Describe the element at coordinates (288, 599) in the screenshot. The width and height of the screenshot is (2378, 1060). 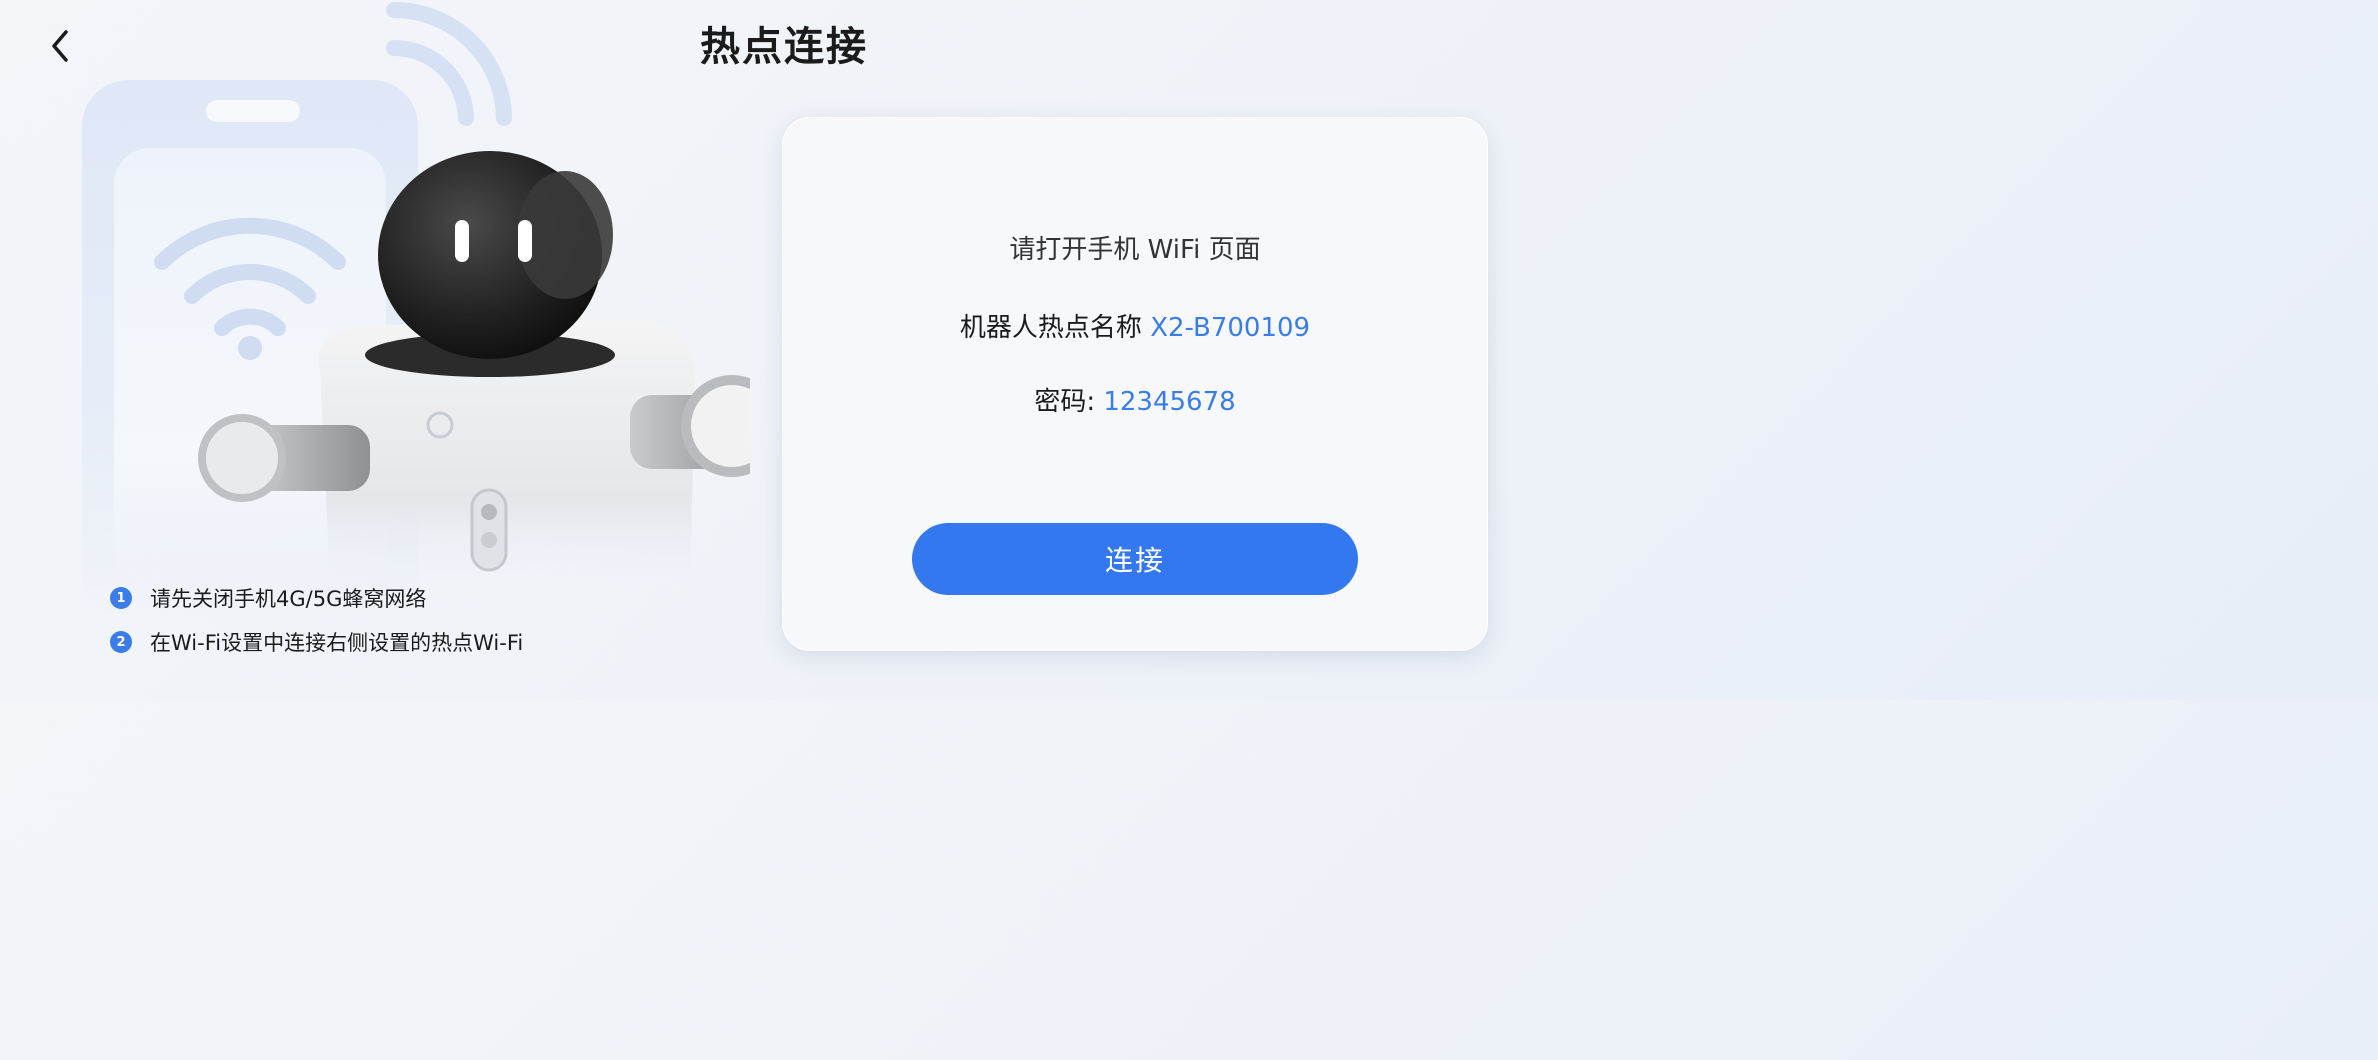
I see `step-text: 请先关闭手机4G/5G蜂窝网络` at that location.